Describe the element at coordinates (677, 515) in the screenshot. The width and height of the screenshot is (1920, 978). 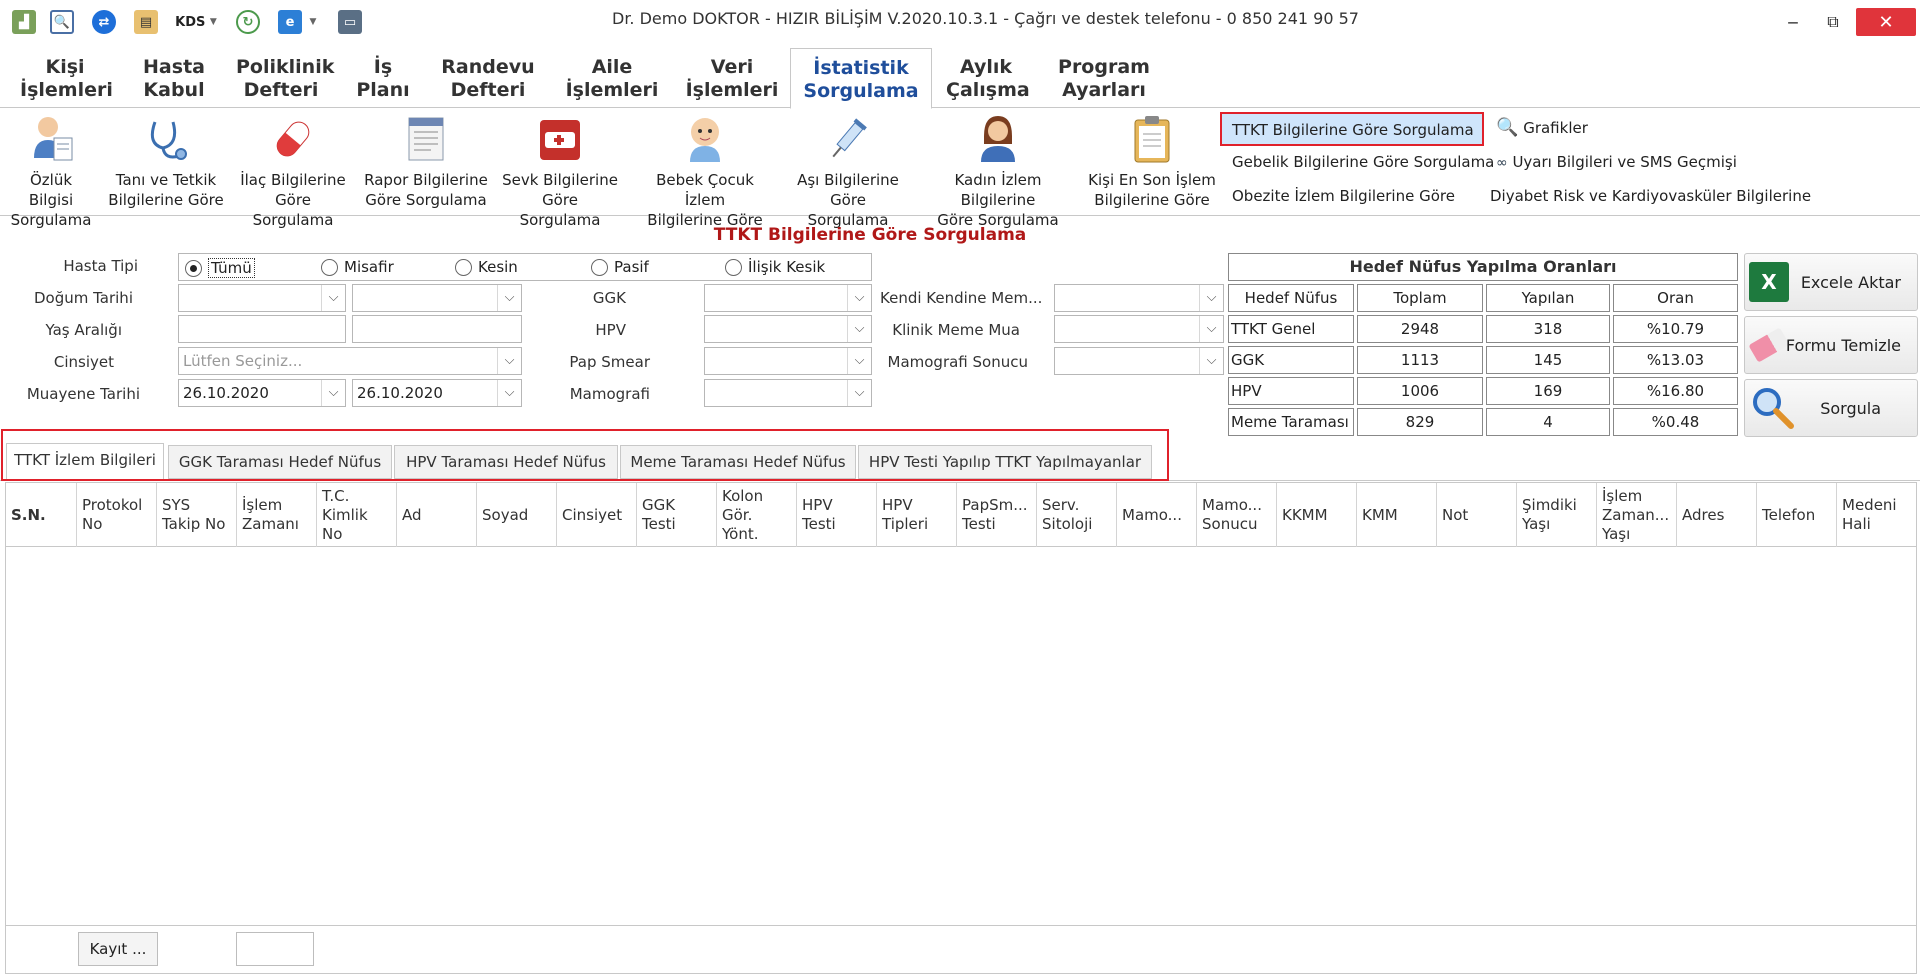
I see `column-header: GGK Testi` at that location.